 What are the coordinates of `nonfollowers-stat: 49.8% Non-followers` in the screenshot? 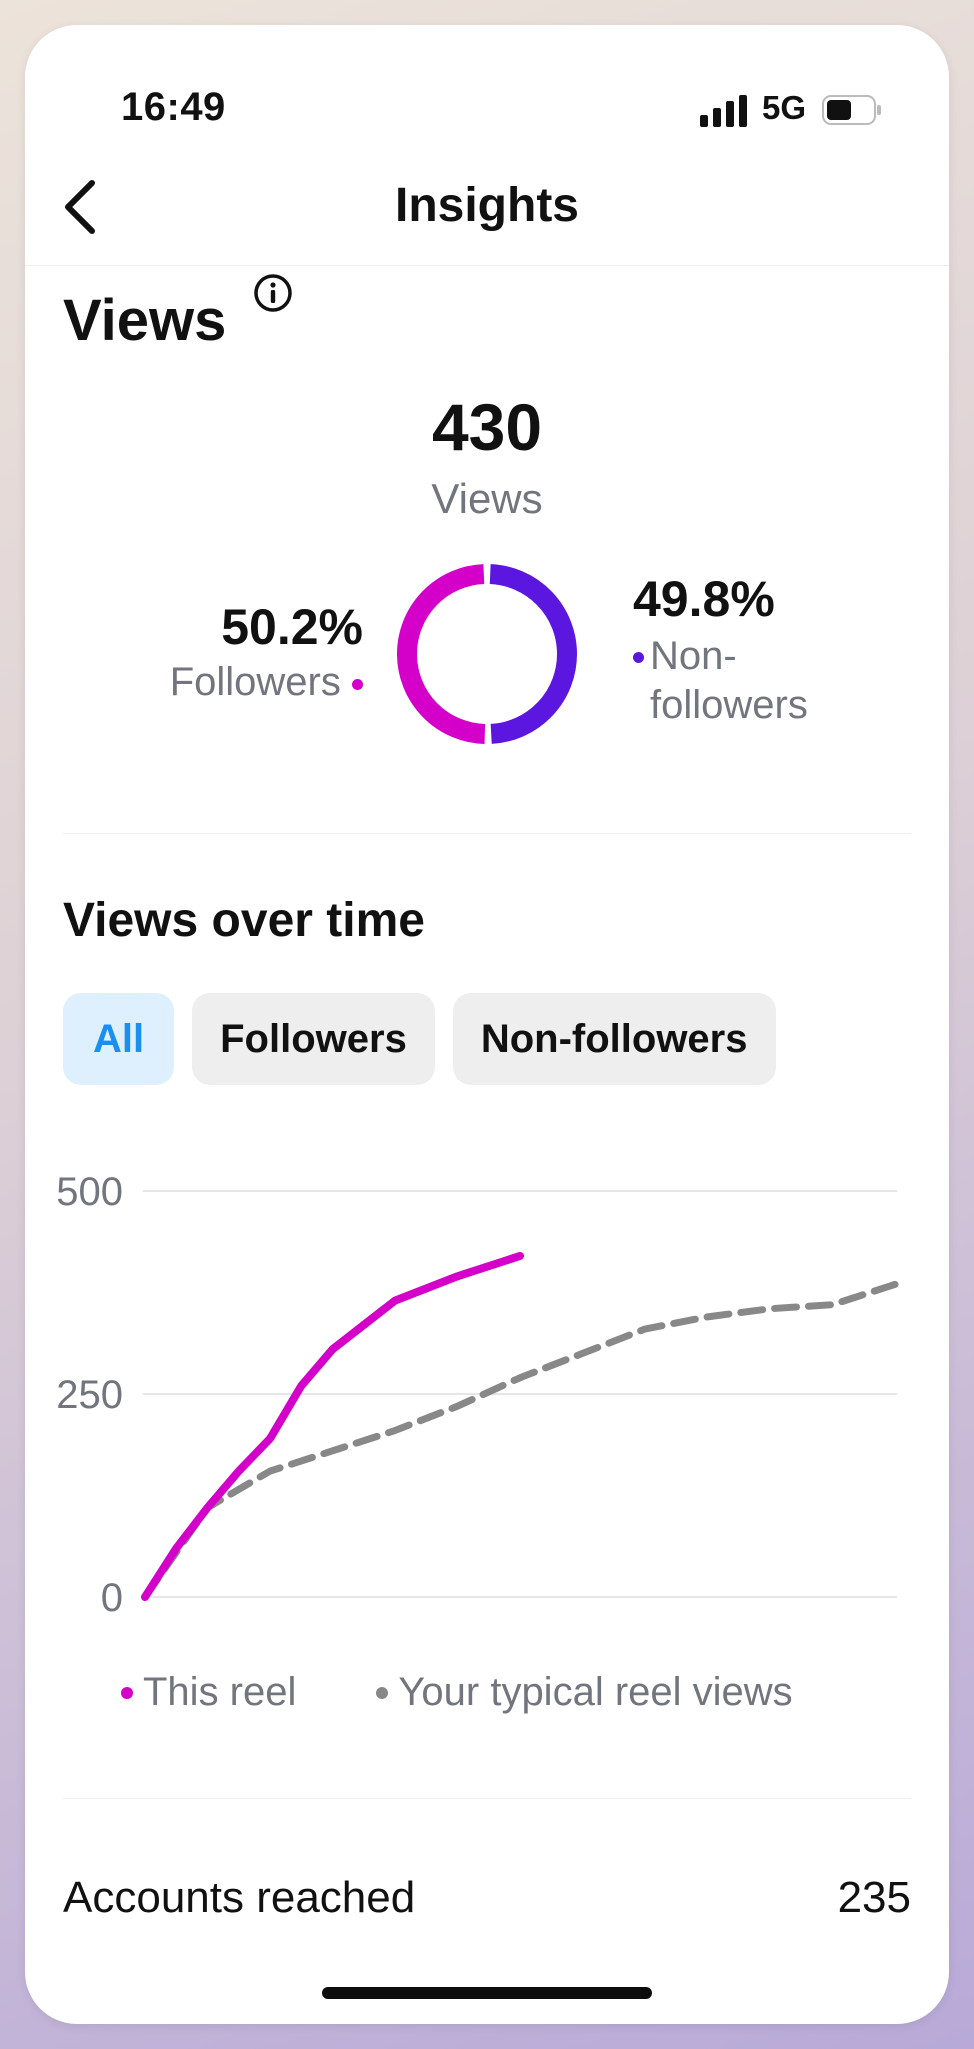 It's located at (741, 650).